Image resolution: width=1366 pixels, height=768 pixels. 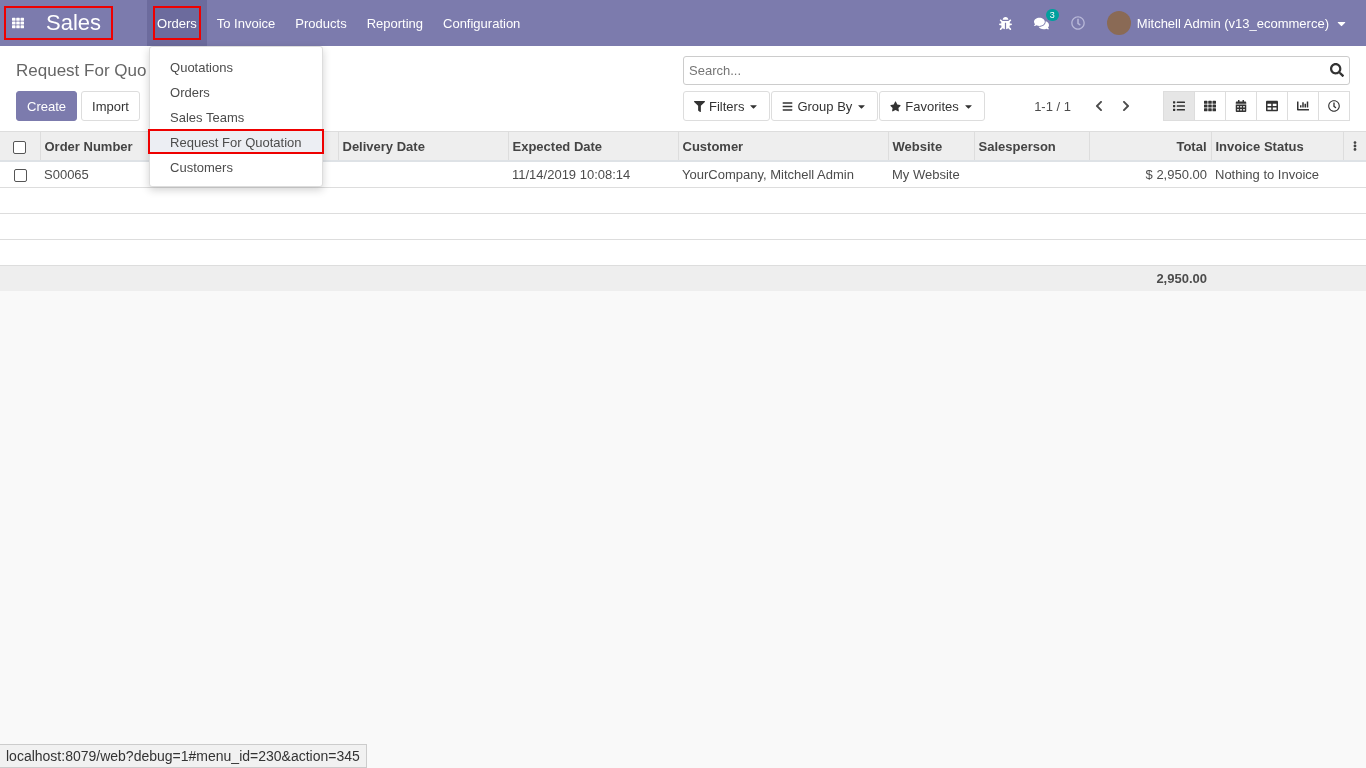 I want to click on list-icon, so click(x=1179, y=106).